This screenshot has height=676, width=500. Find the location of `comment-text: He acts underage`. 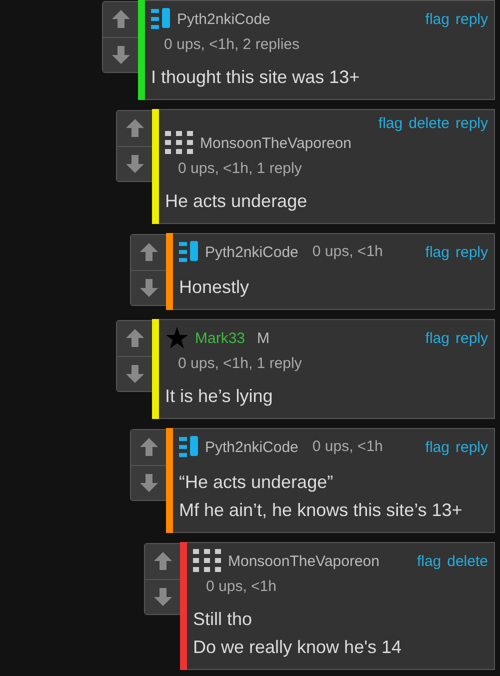

comment-text: He acts underage is located at coordinates (236, 201).